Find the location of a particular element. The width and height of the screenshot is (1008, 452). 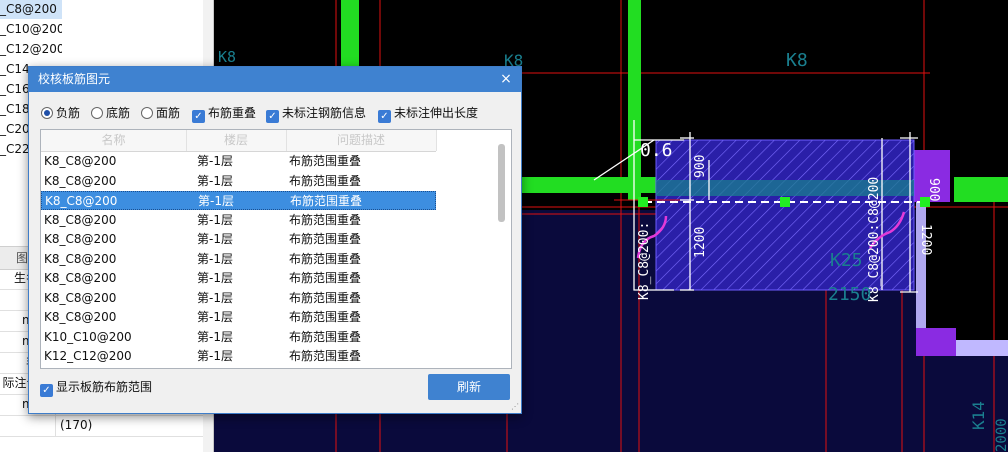

radio-negative-rebar: 负筋 is located at coordinates (60, 113).